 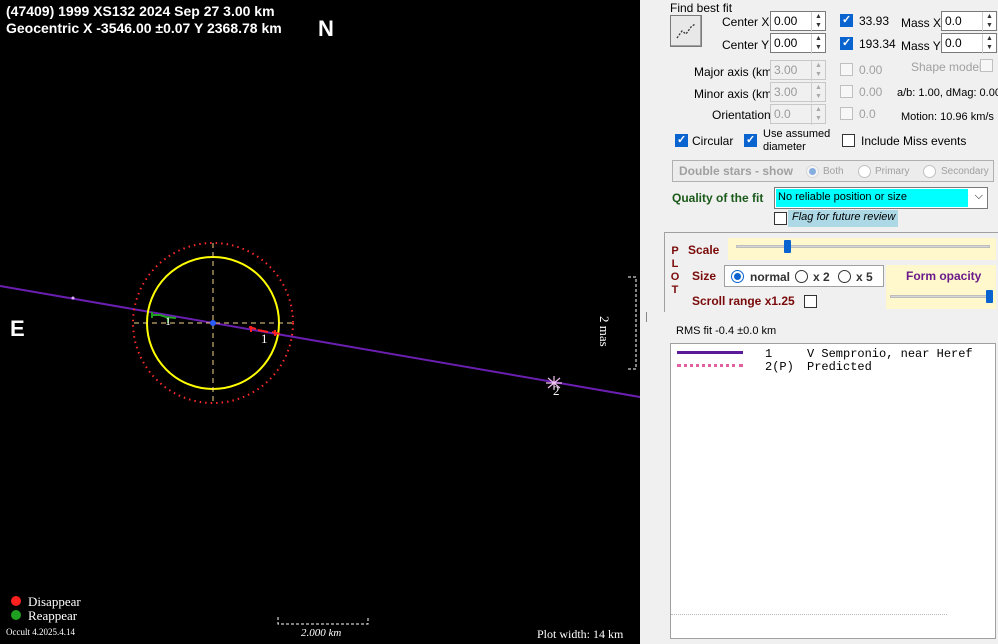 What do you see at coordinates (863, 246) in the screenshot?
I see `scale-slider-track` at bounding box center [863, 246].